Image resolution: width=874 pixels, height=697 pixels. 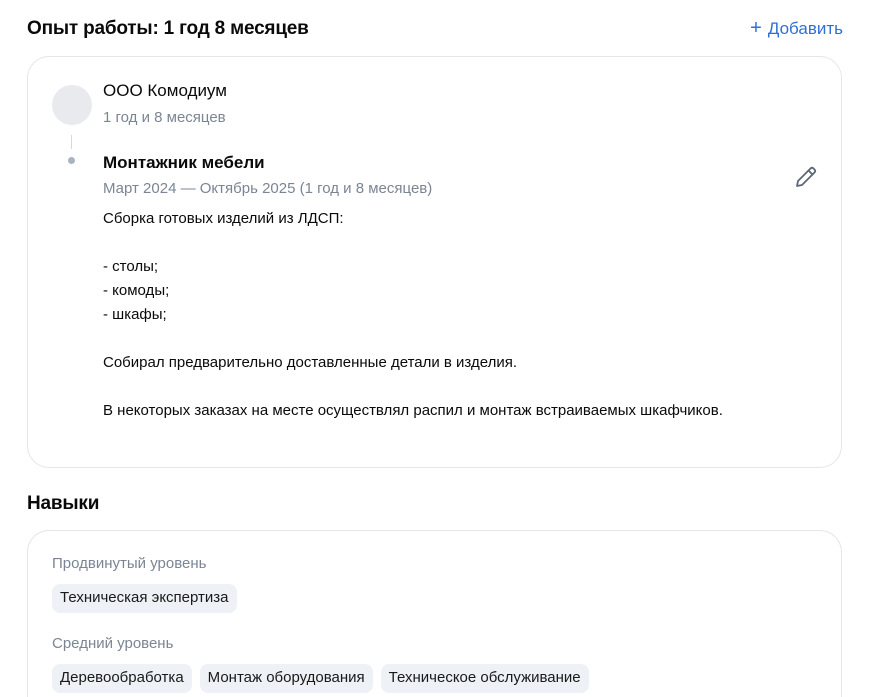 I want to click on add-experience-label: Добавить, so click(x=805, y=28).